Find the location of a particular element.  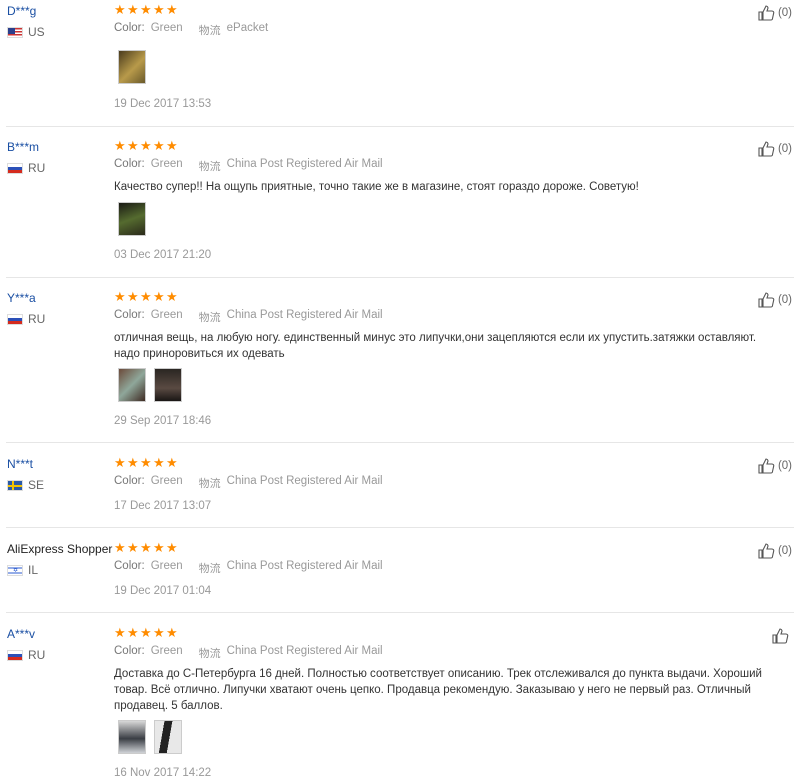

reviewer-name: N***t is located at coordinates (20, 464).